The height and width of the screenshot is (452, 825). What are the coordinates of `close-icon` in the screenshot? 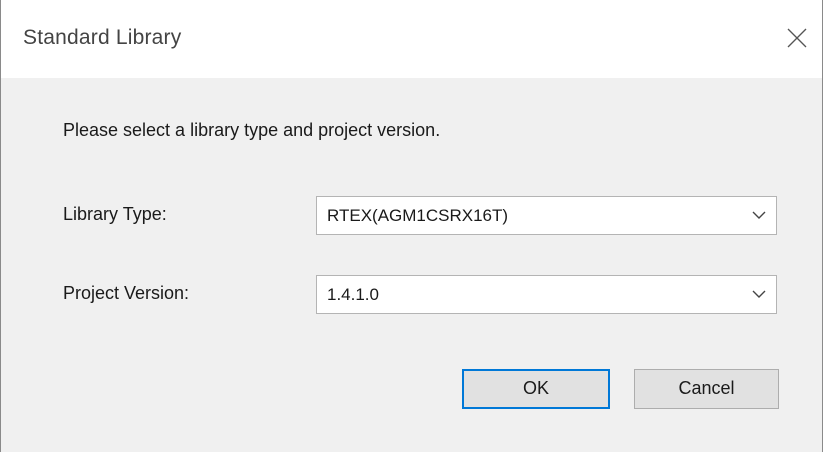 It's located at (797, 38).